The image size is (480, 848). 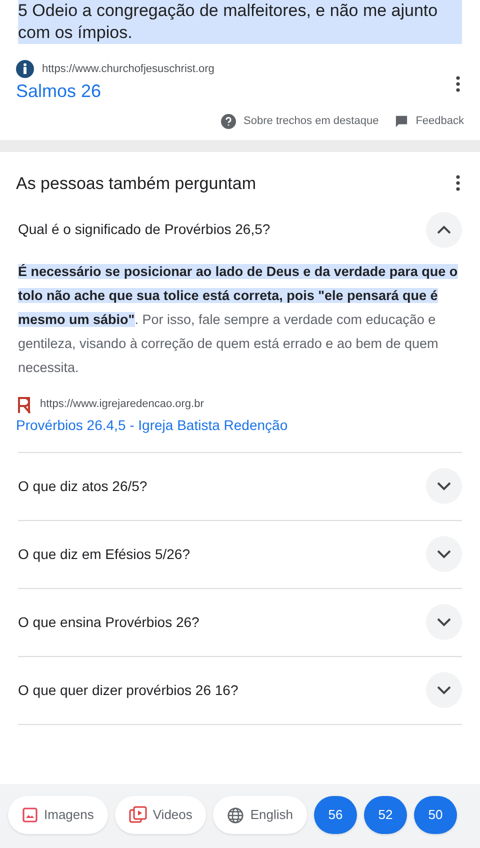 I want to click on chevron-up-icon, so click(x=444, y=229).